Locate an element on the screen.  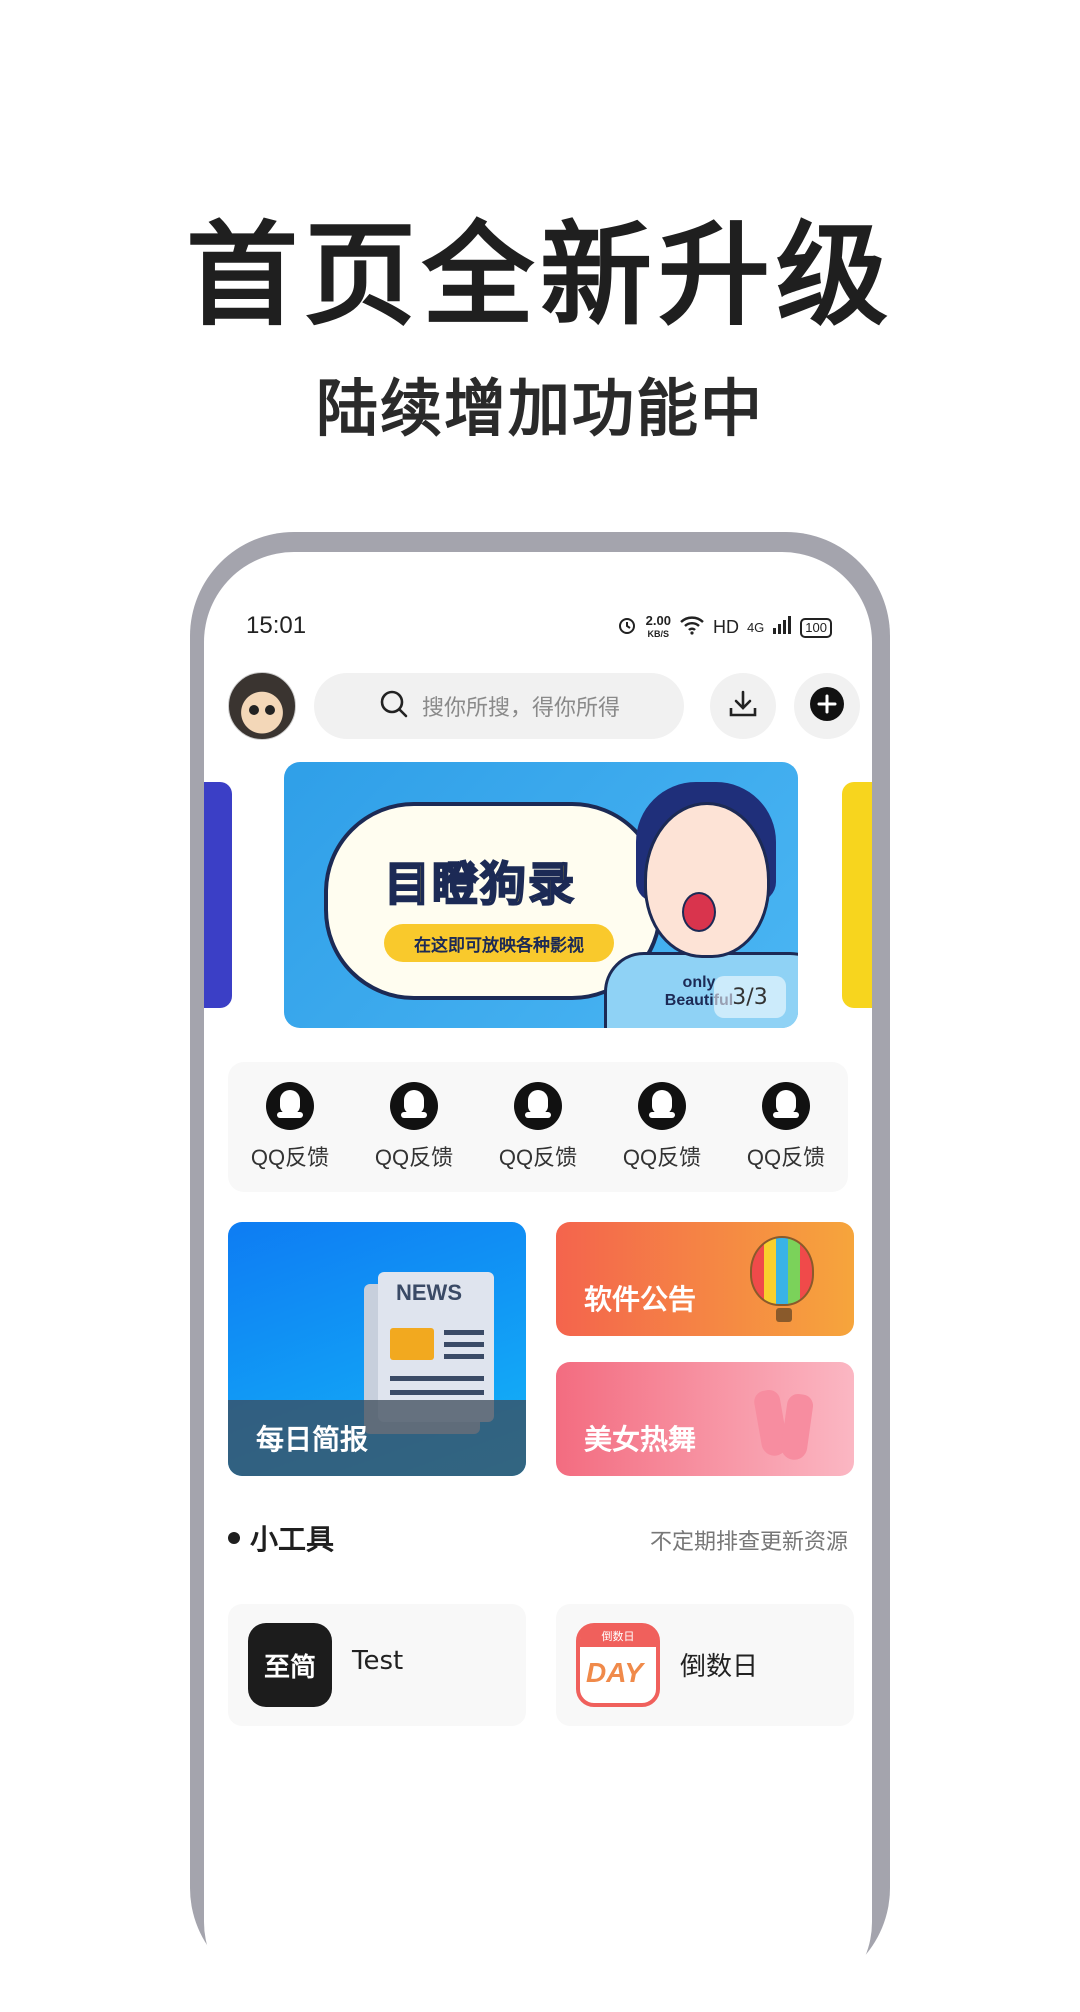
plus-circle-icon is located at coordinates (827, 706).